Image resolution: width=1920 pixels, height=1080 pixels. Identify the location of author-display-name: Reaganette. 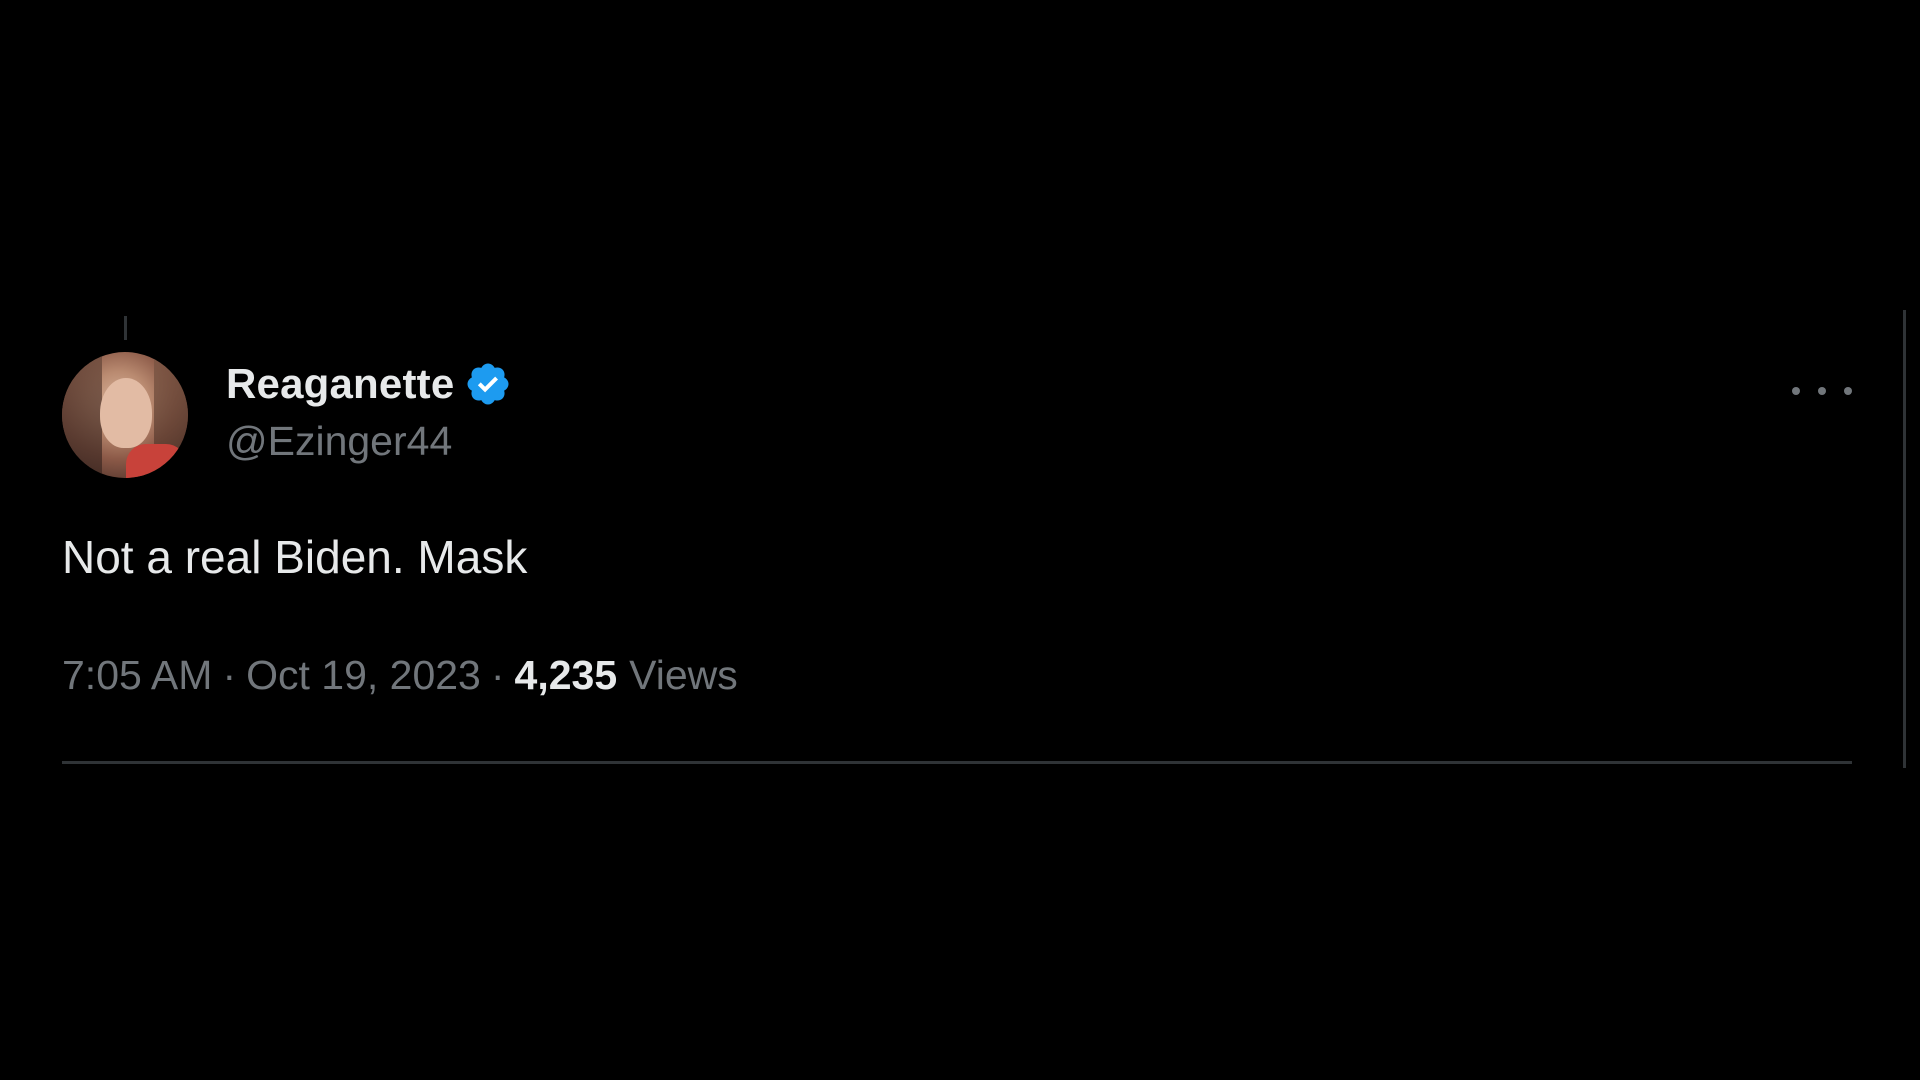
(340, 384).